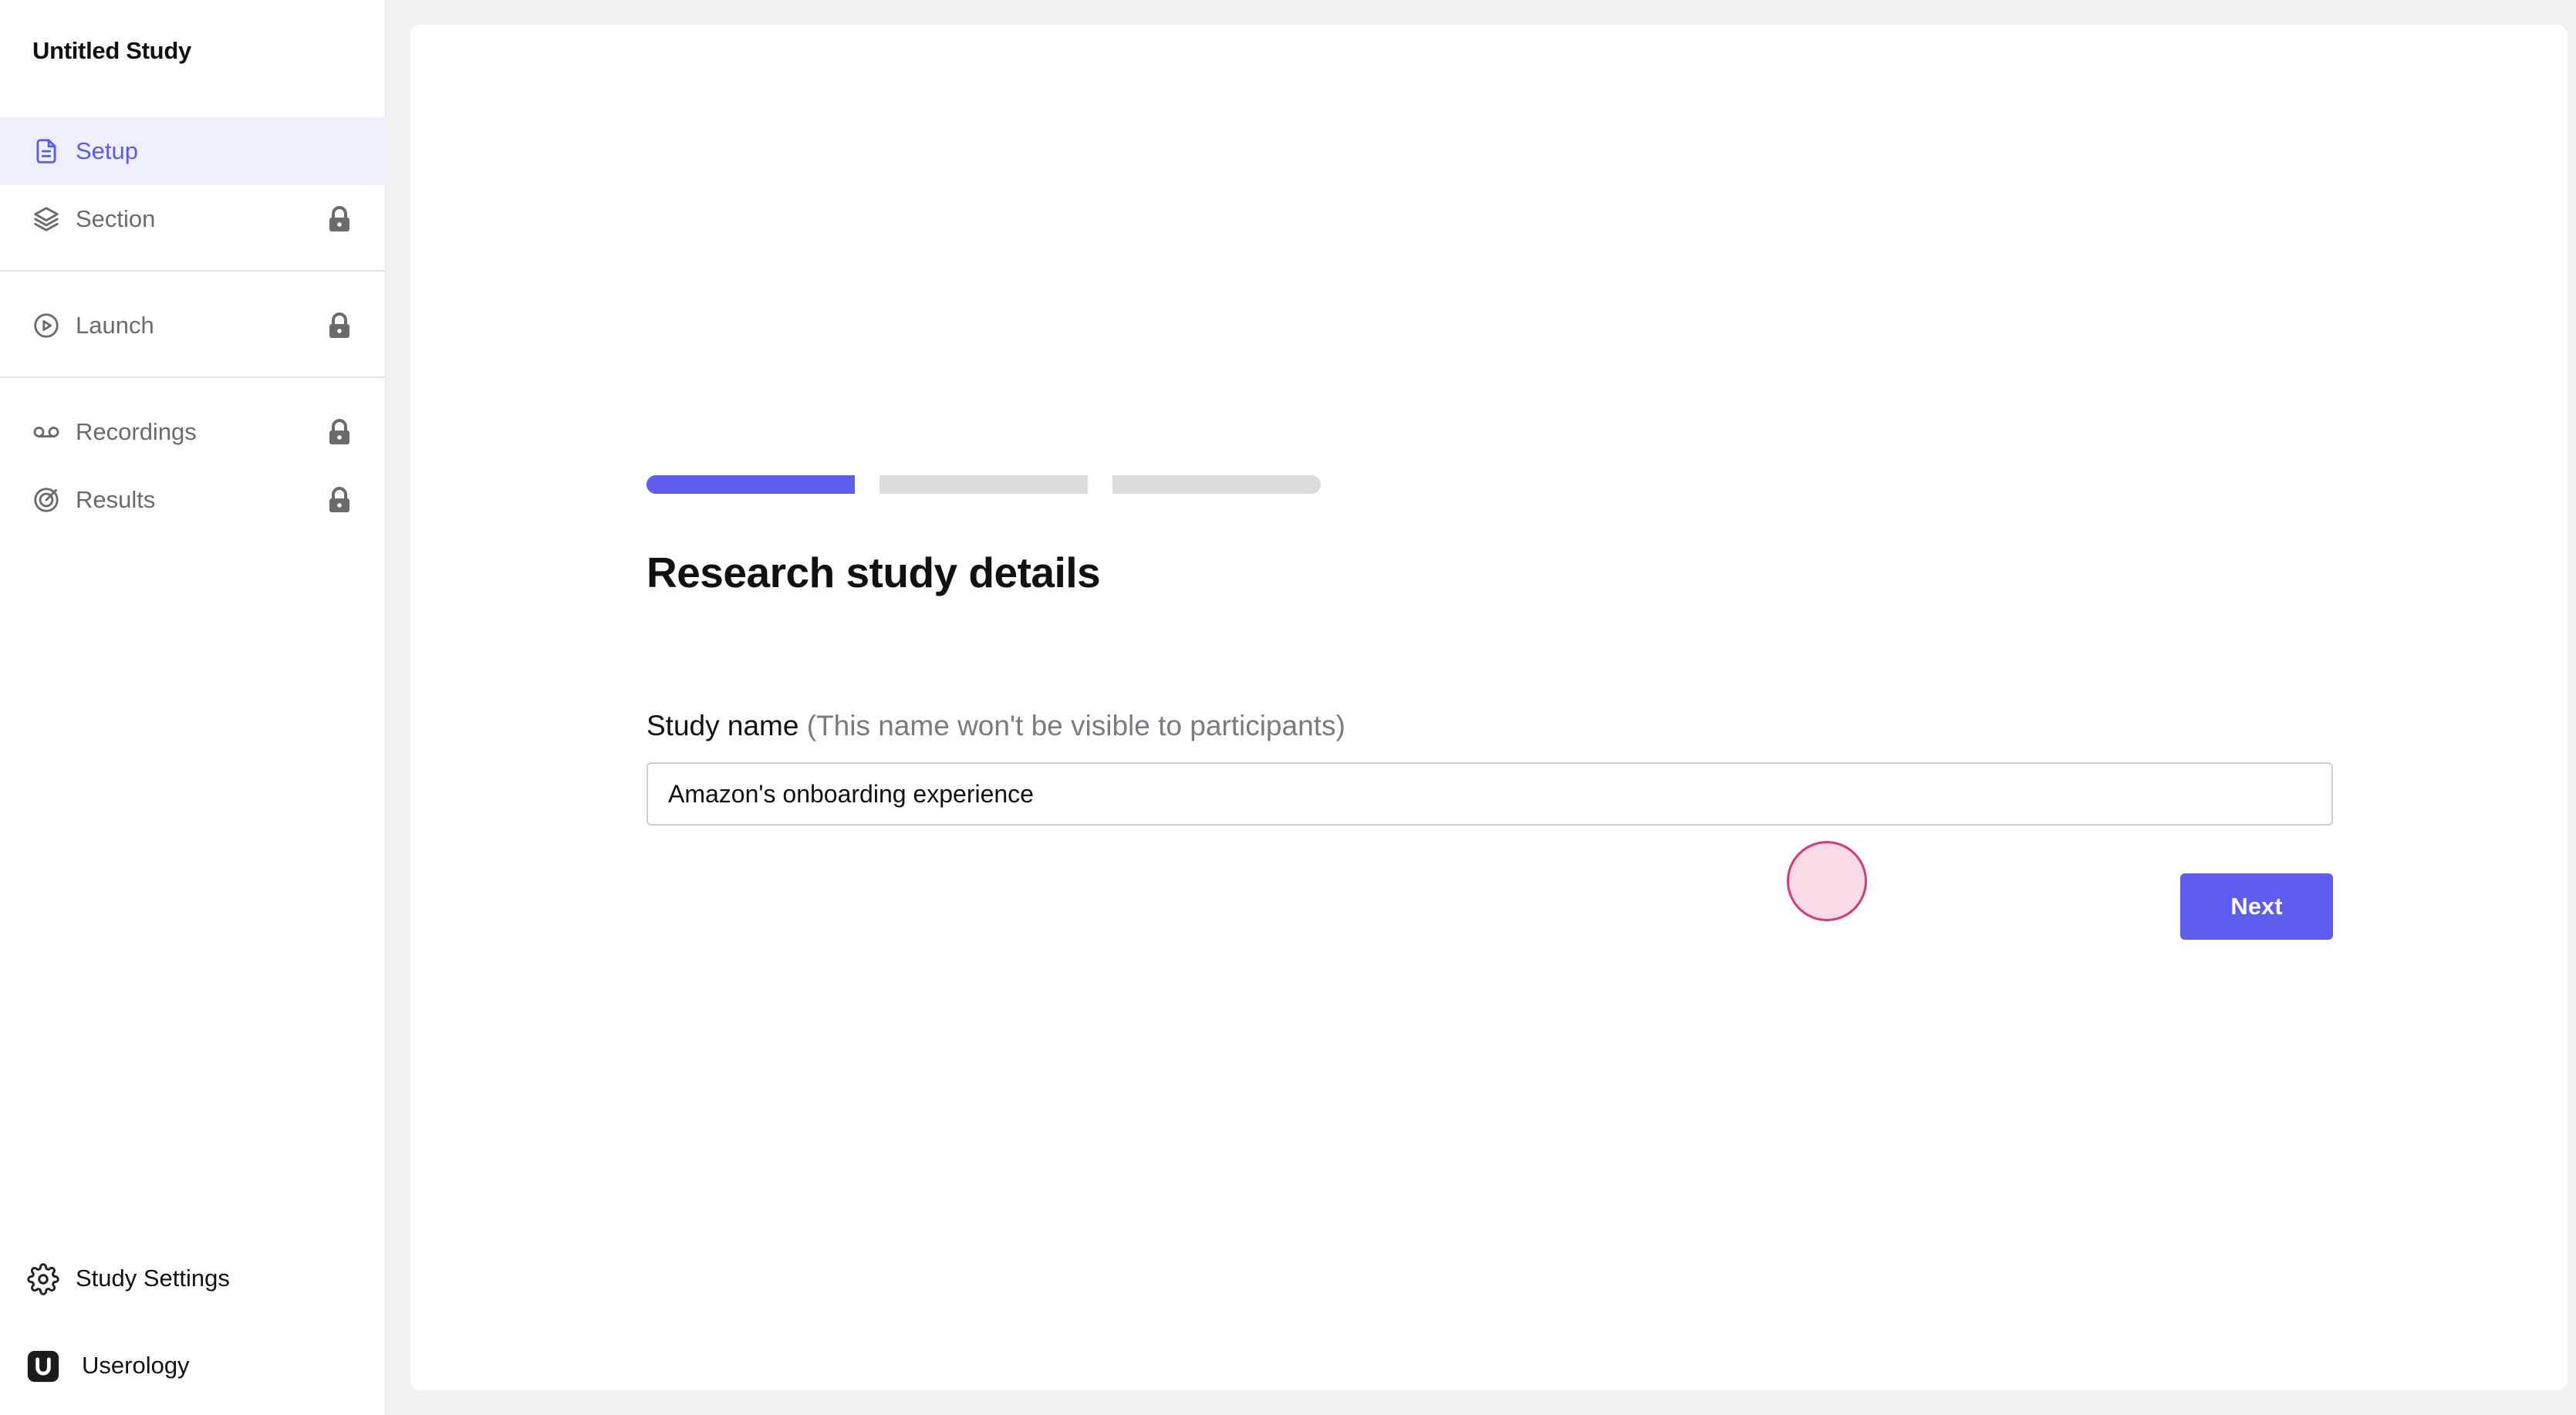  Describe the element at coordinates (193, 1366) in the screenshot. I see `brand-link: Userology` at that location.